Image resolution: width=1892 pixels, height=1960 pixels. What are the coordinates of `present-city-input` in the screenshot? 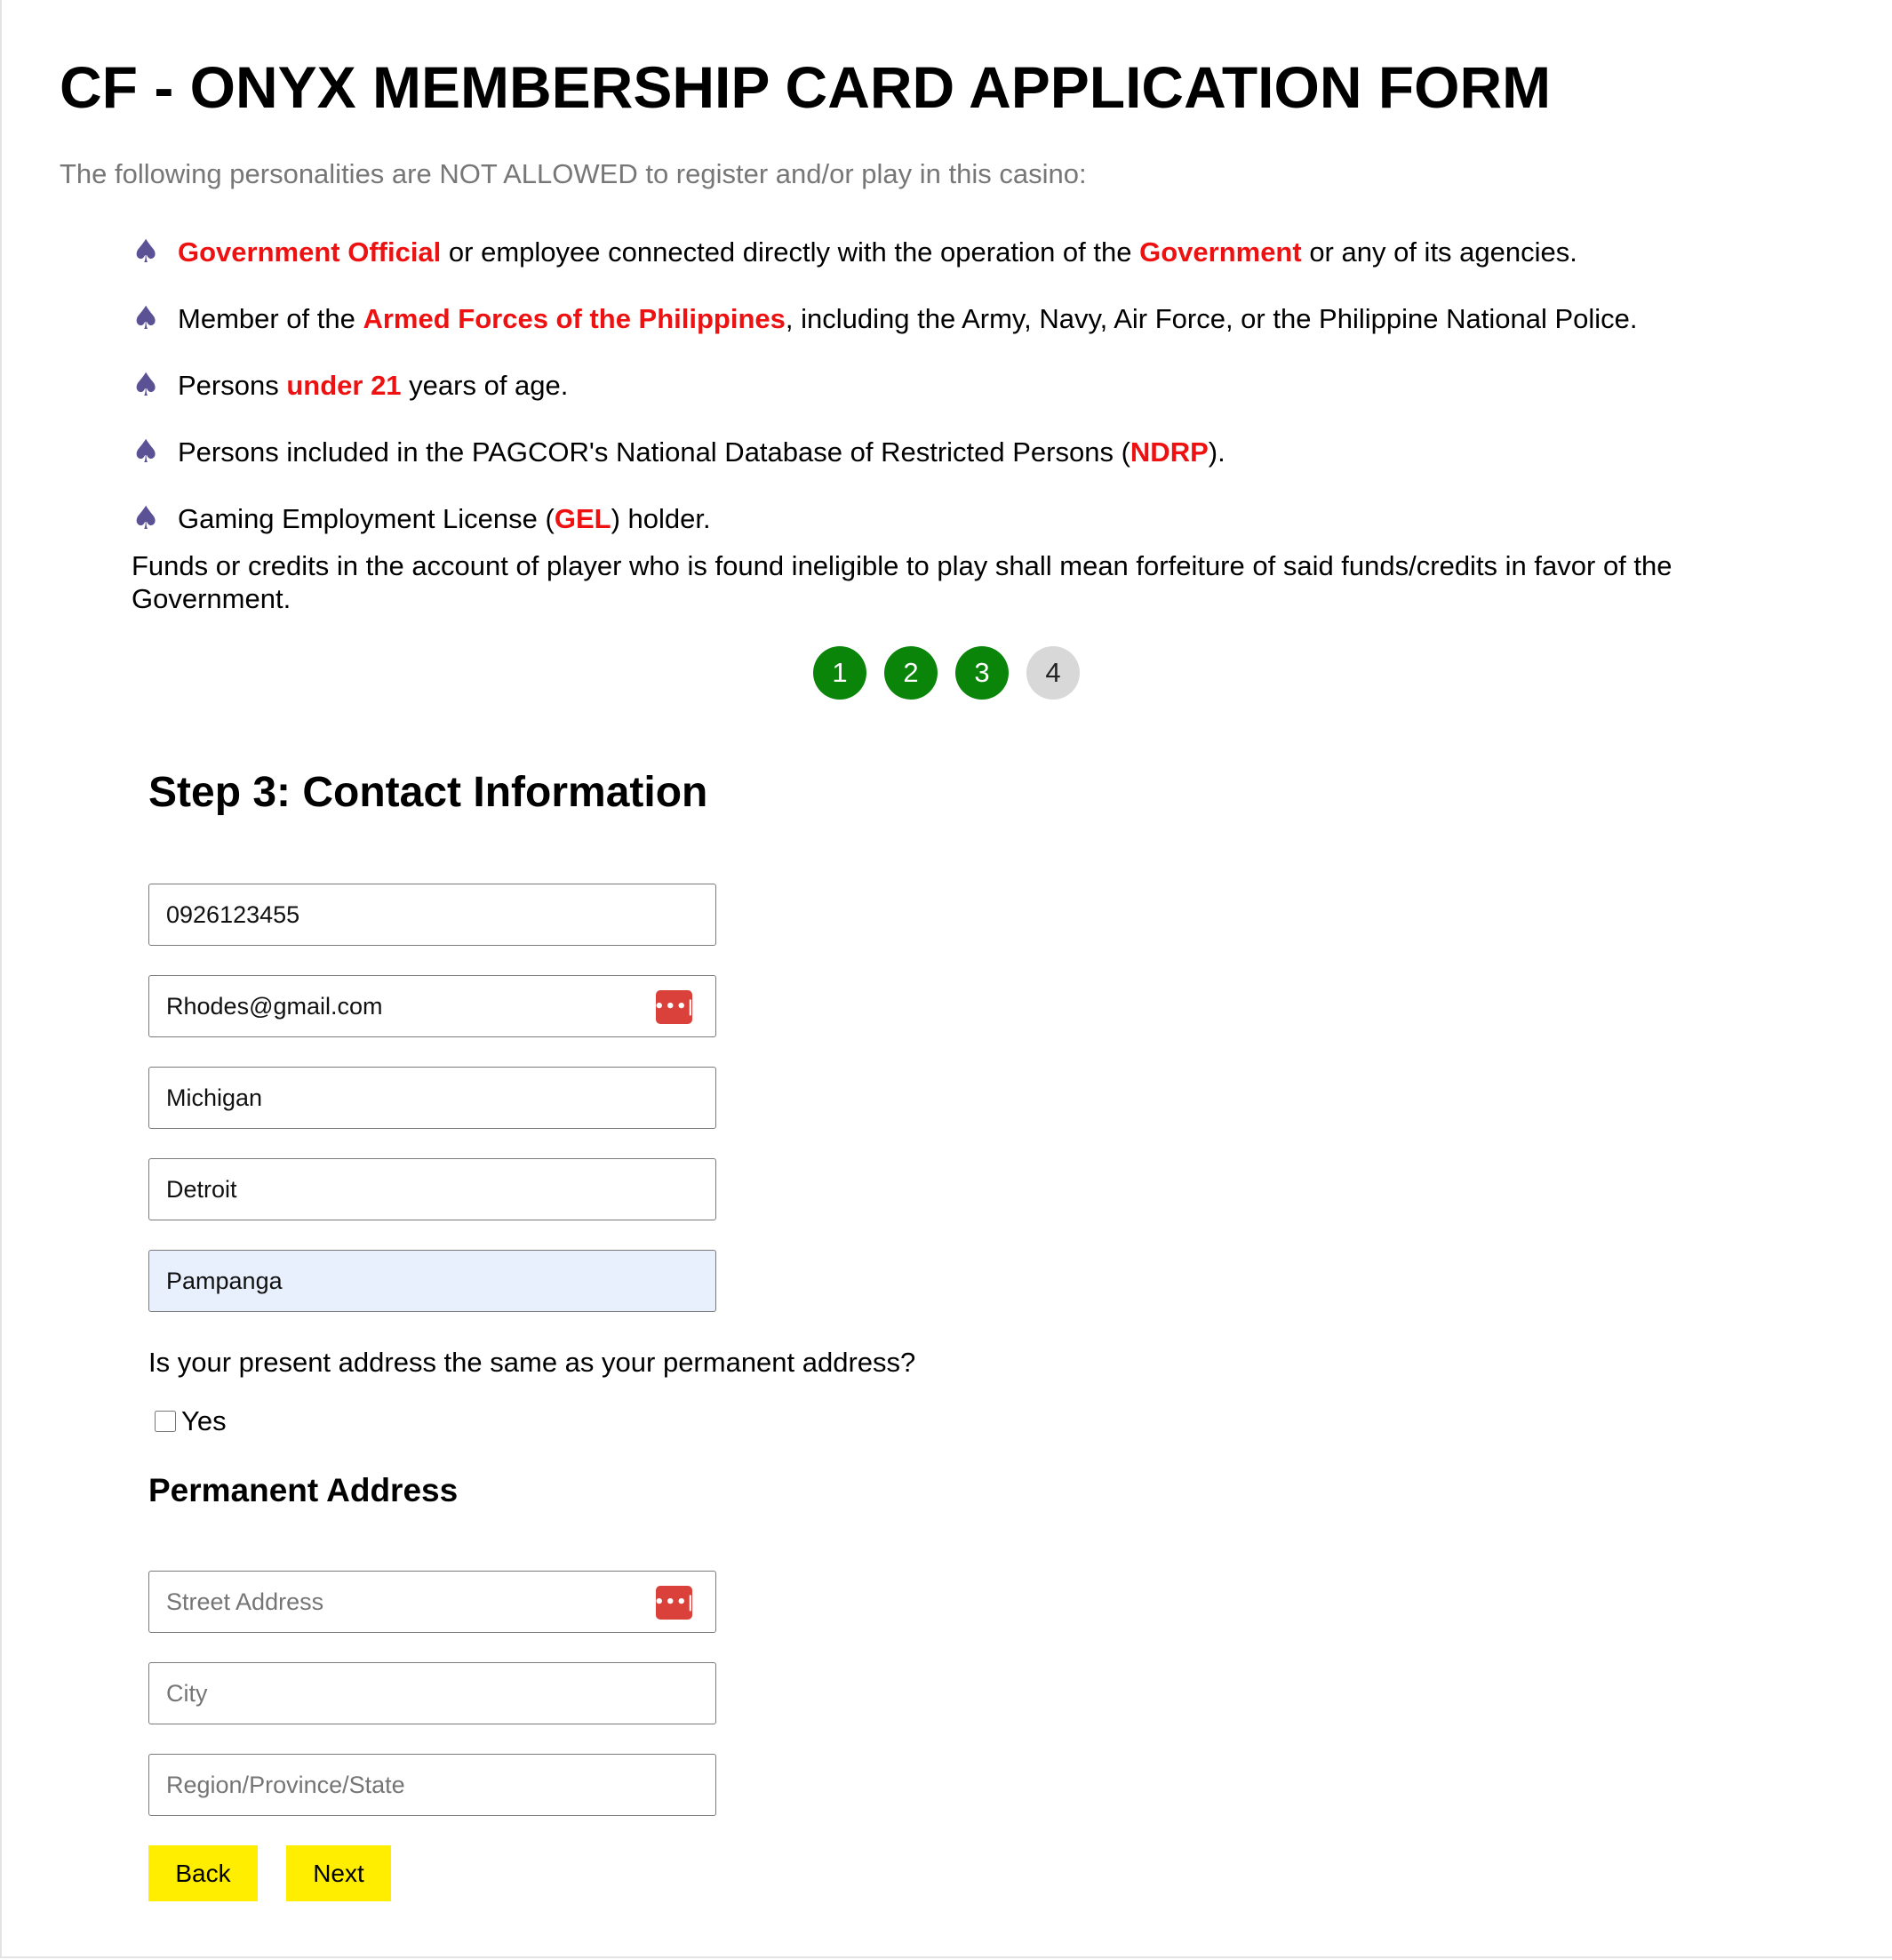 It's located at (432, 1189).